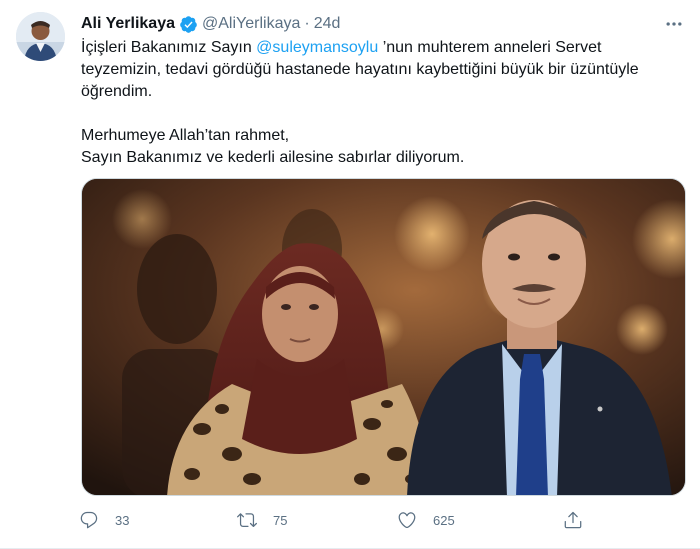 The image size is (700, 549). I want to click on avatar-photo-icon, so click(40, 36).